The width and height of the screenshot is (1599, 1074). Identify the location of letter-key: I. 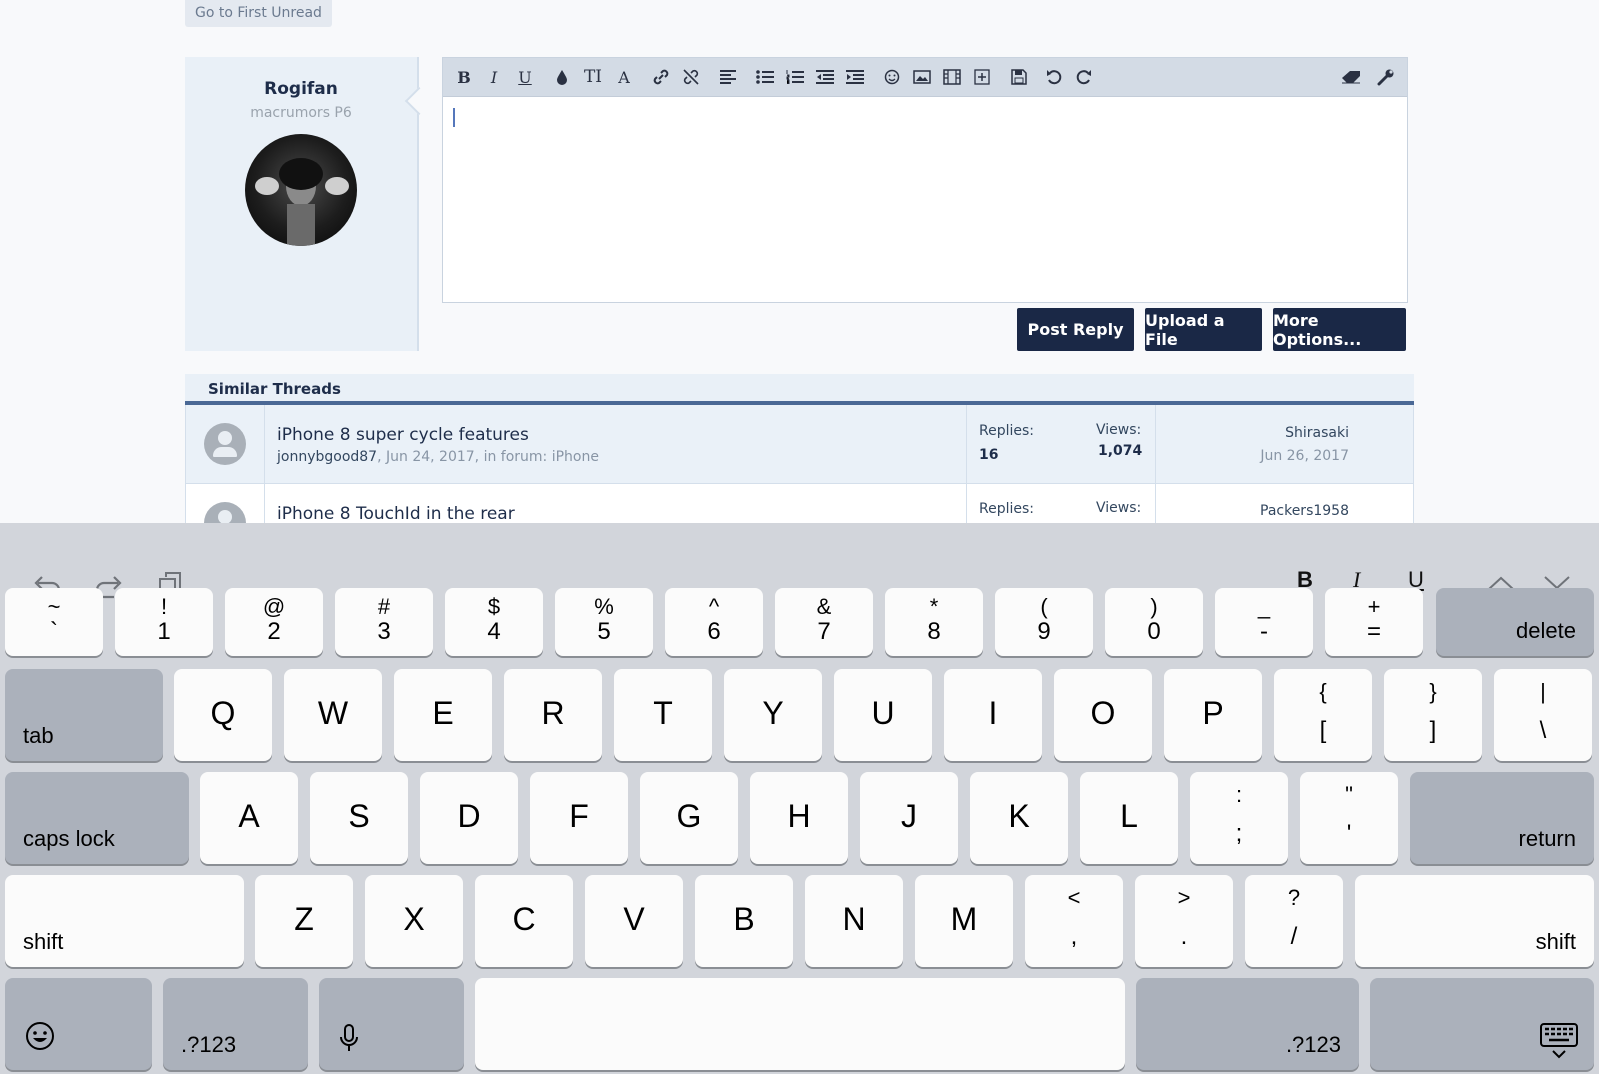
(993, 715).